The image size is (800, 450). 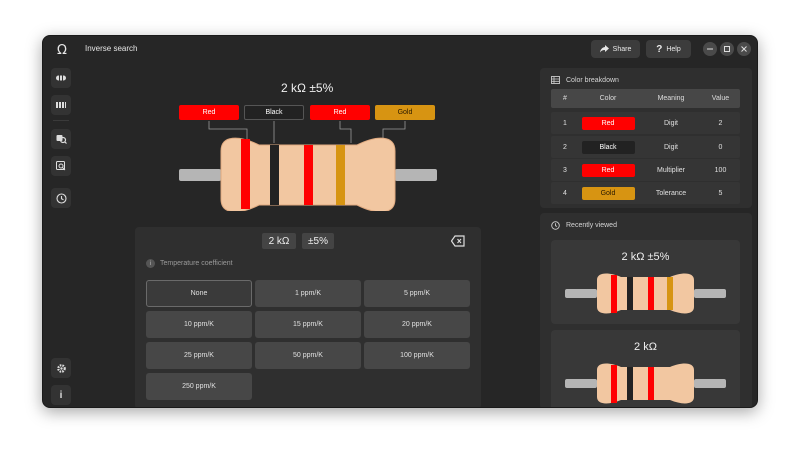 What do you see at coordinates (645, 347) in the screenshot?
I see `recent-item-title: 2 kΩ` at bounding box center [645, 347].